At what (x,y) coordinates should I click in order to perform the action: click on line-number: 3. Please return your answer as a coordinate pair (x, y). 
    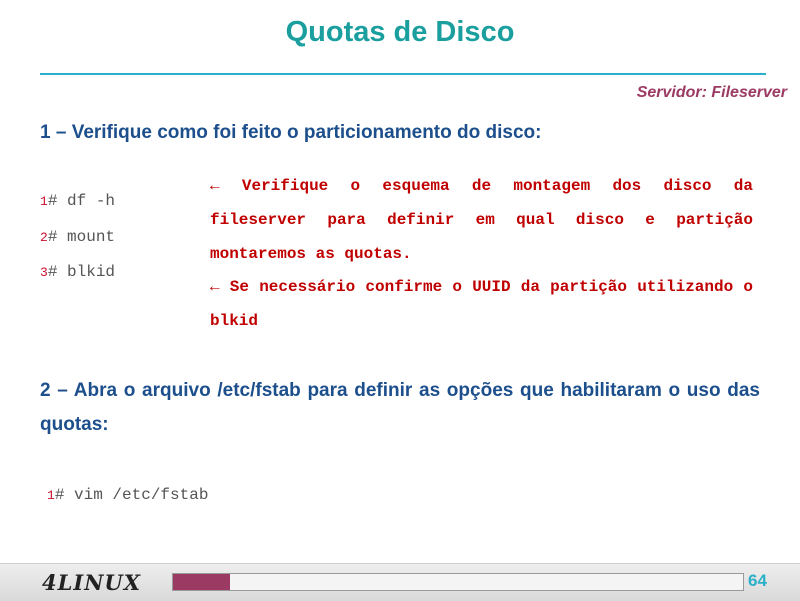
    Looking at the image, I should click on (44, 272).